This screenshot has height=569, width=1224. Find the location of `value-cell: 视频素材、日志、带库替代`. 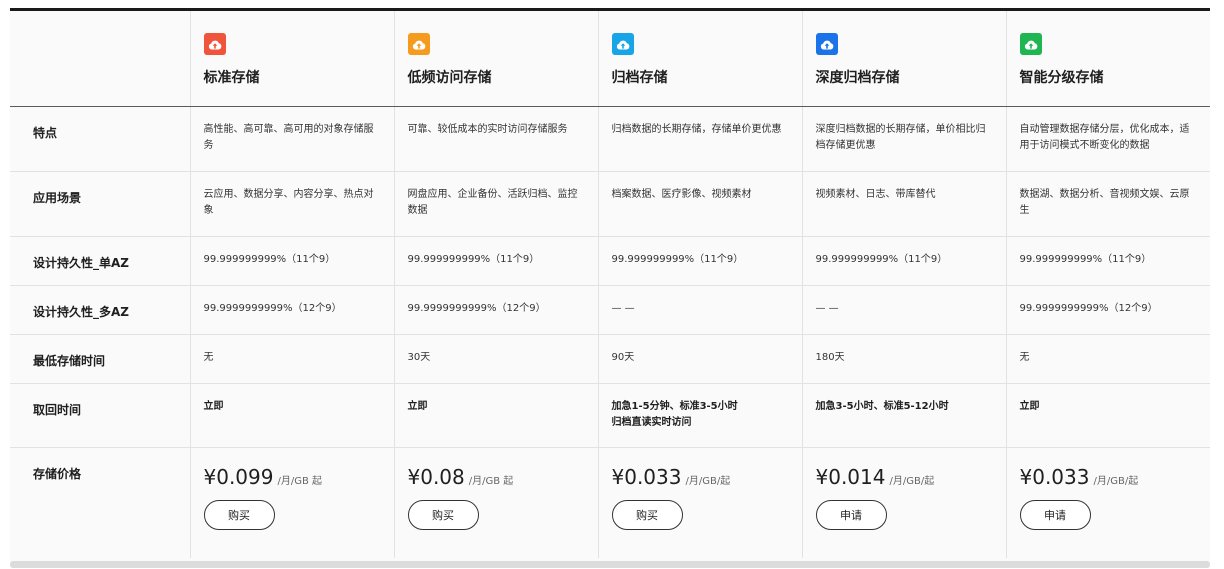

value-cell: 视频素材、日志、带库替代 is located at coordinates (903, 204).